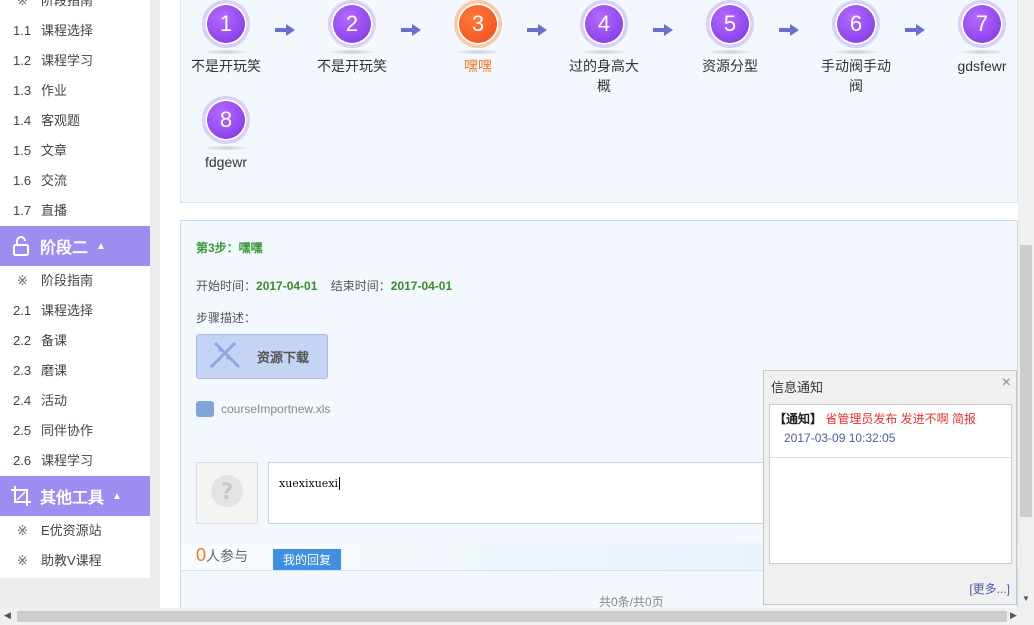 This screenshot has height=625, width=1034. Describe the element at coordinates (226, 286) in the screenshot. I see `start-time-label: 开始时间：` at that location.